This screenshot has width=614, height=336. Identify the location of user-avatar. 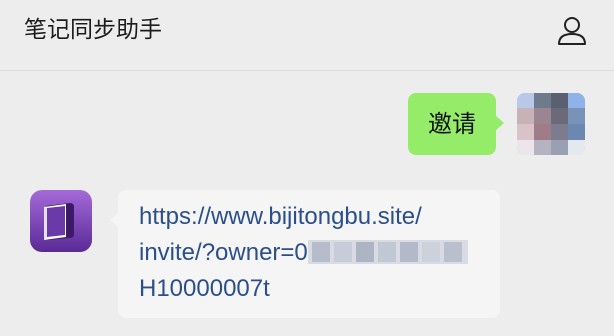
(551, 124).